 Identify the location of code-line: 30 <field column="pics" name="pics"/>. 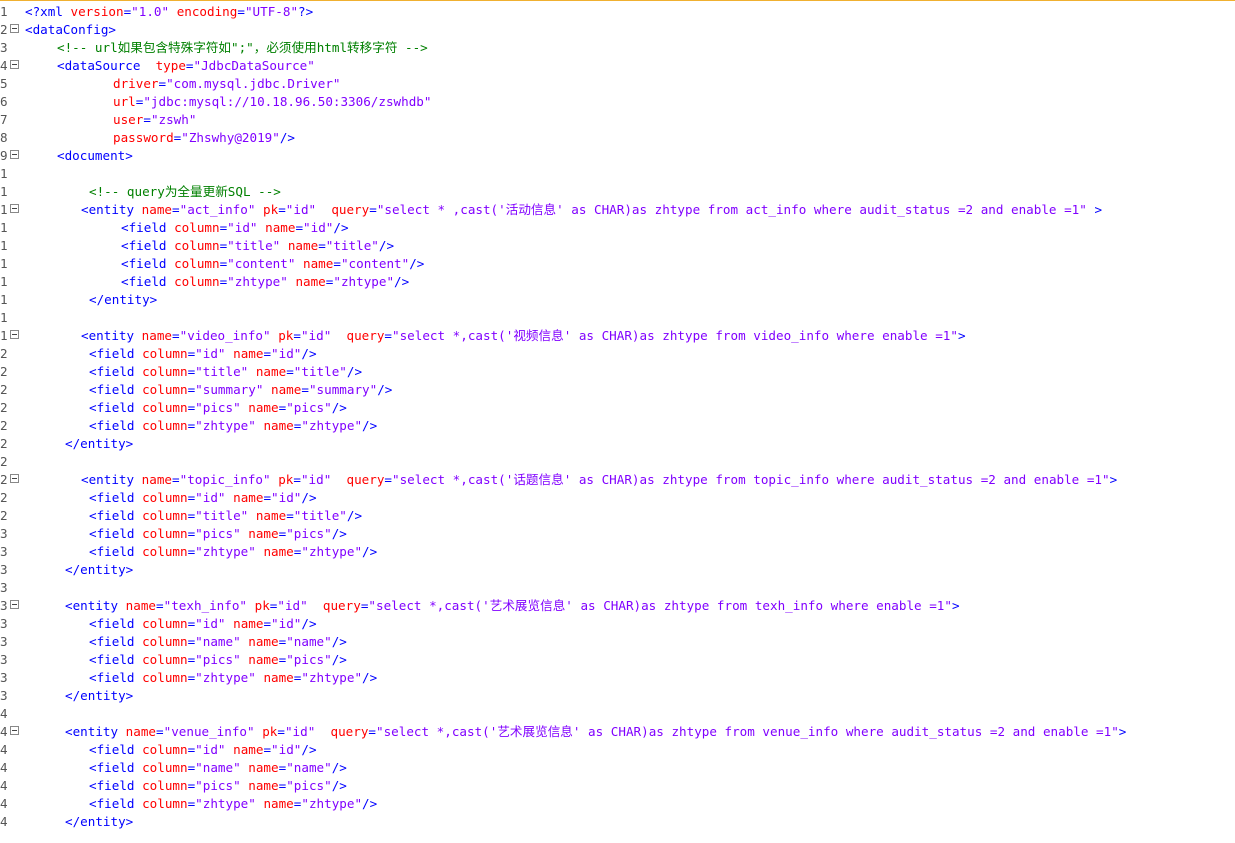
(617, 534).